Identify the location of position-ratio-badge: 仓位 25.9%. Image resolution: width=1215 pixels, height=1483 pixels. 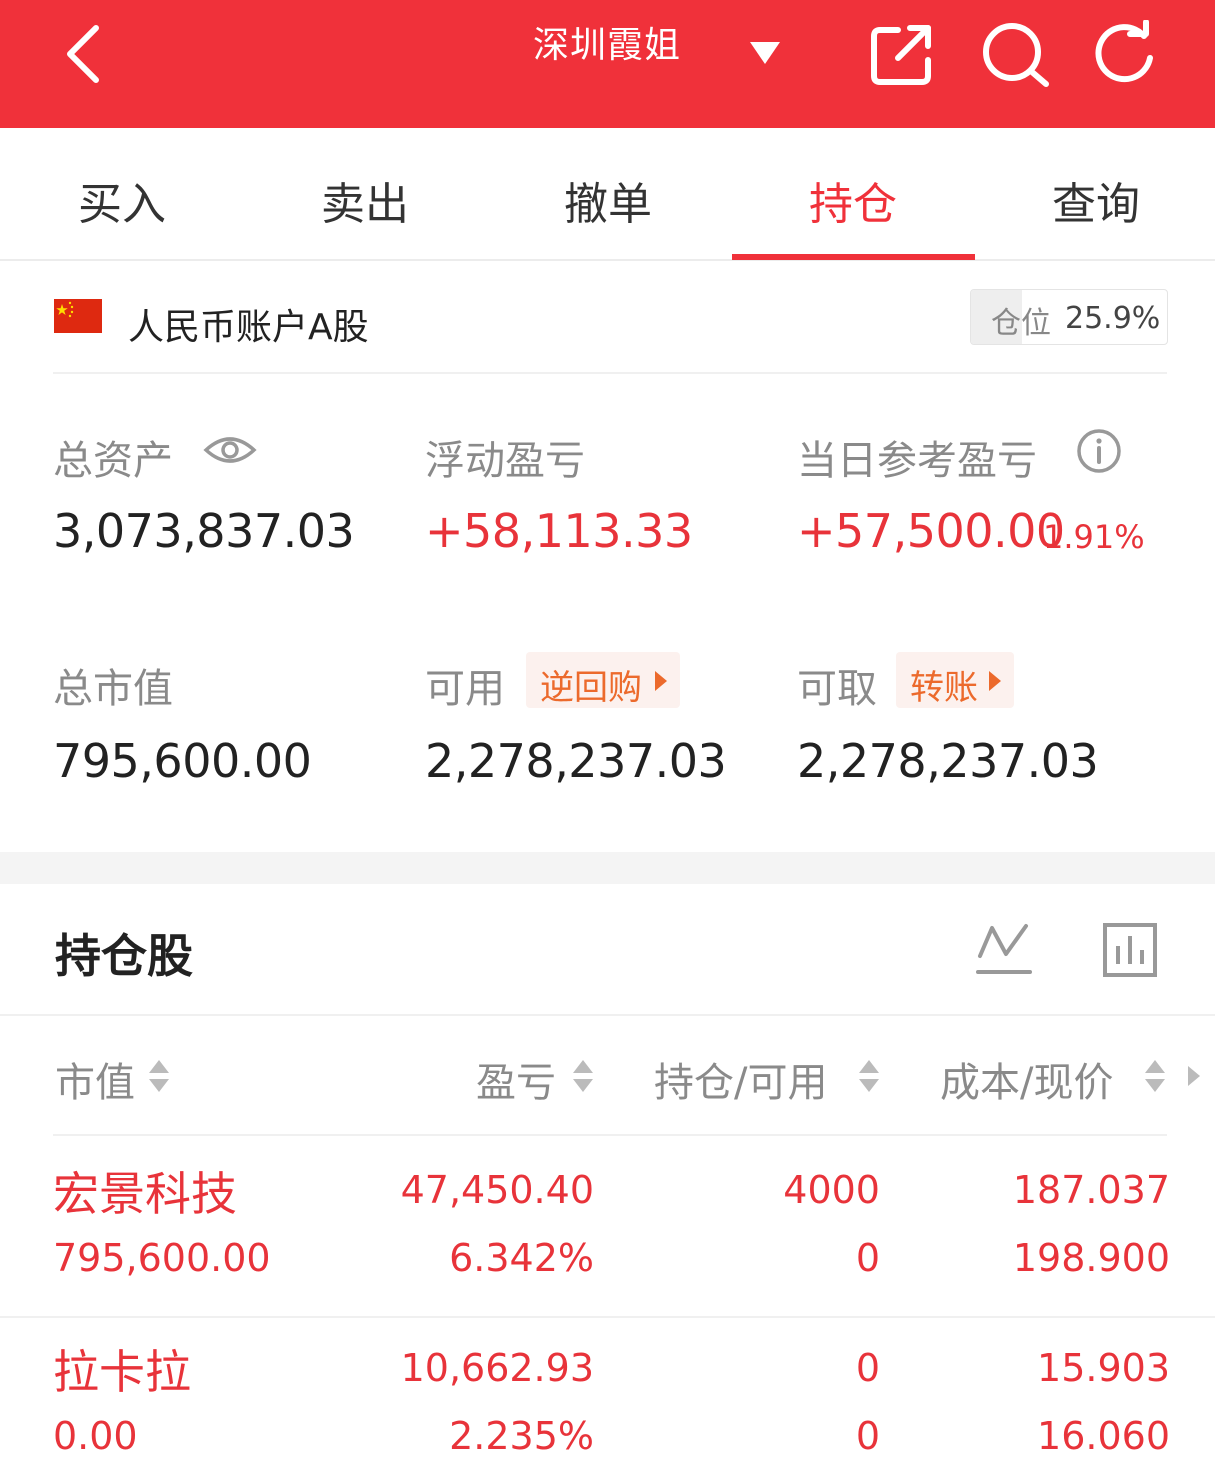
(1069, 317).